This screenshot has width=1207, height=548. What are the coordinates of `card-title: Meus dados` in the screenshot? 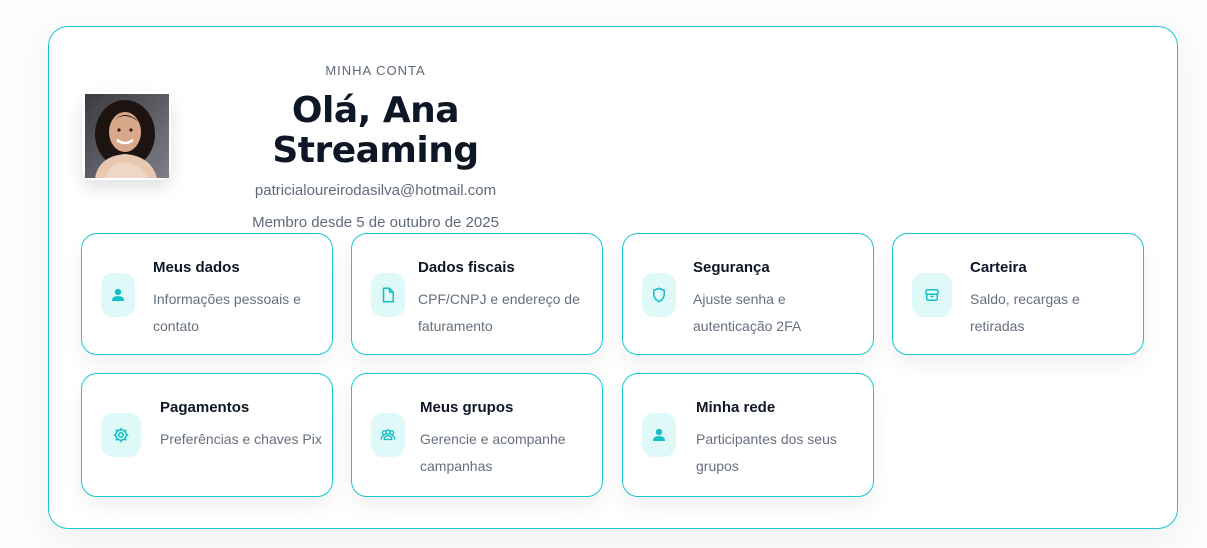 It's located at (196, 267).